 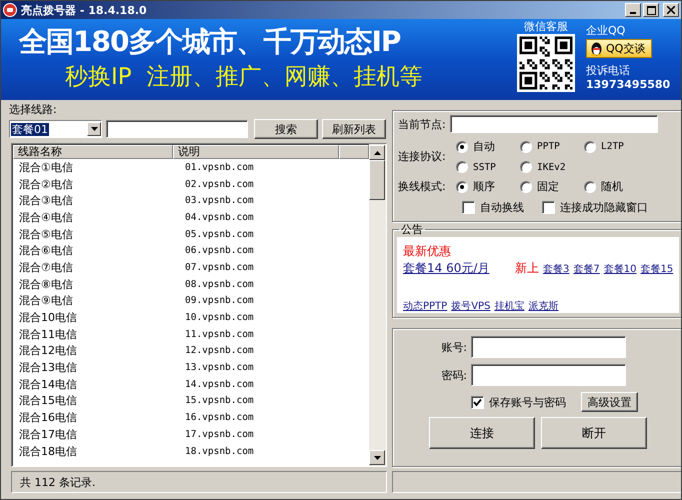 What do you see at coordinates (453, 375) in the screenshot?
I see `password-label: 密码:` at bounding box center [453, 375].